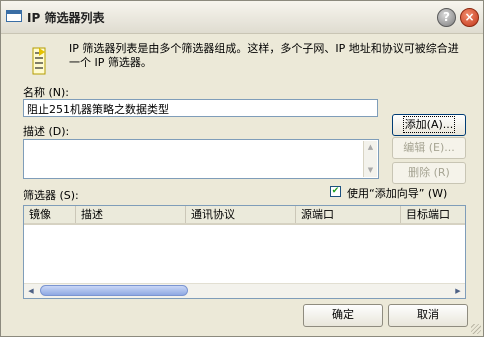 This screenshot has width=484, height=337. Describe the element at coordinates (66, 18) in the screenshot. I see `window-title: IP 筛选器列表` at that location.